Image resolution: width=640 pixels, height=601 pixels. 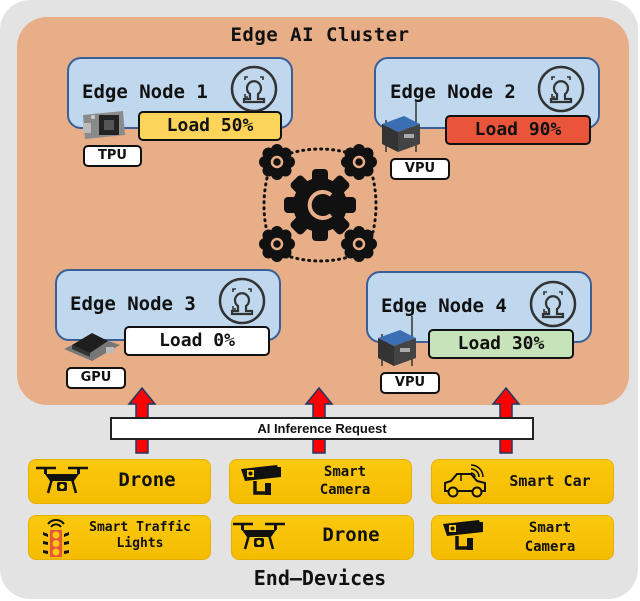 What do you see at coordinates (140, 543) in the screenshot?
I see `device-smart-traffic-lights-line2: Lights` at bounding box center [140, 543].